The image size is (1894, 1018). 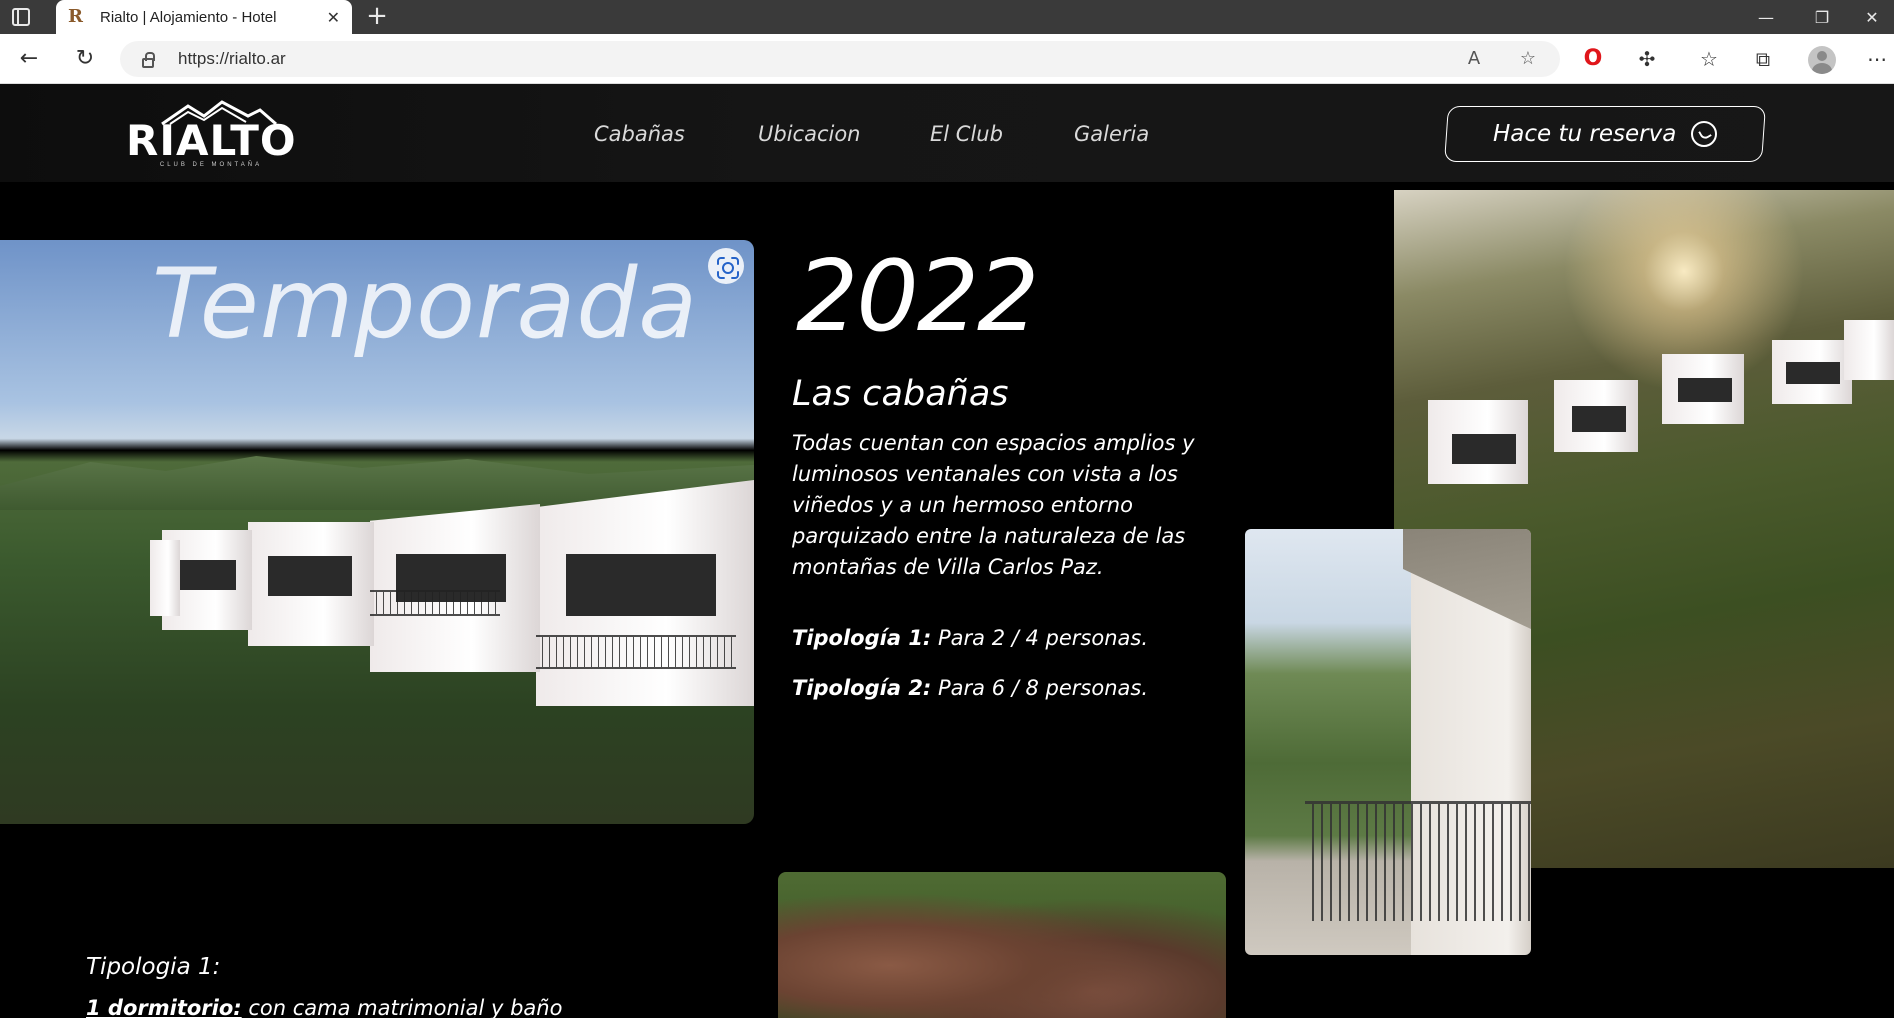 I want to click on browser-tab: R Rialto | Alojamiento - Hotel ✕, so click(x=204, y=17).